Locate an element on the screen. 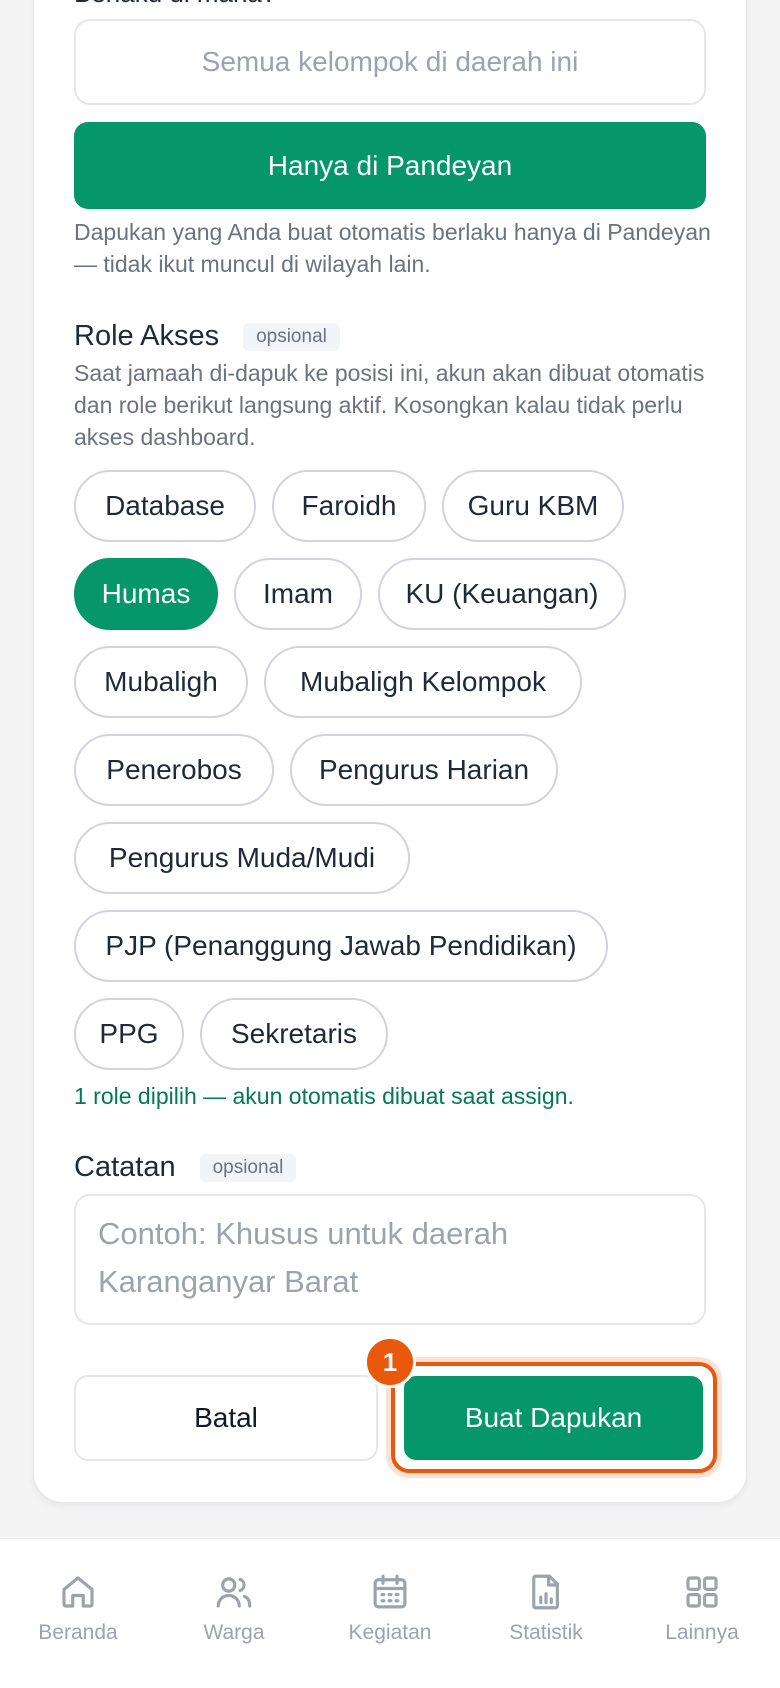 The width and height of the screenshot is (780, 1688). nav-item-warga: Warga is located at coordinates (234, 1608).